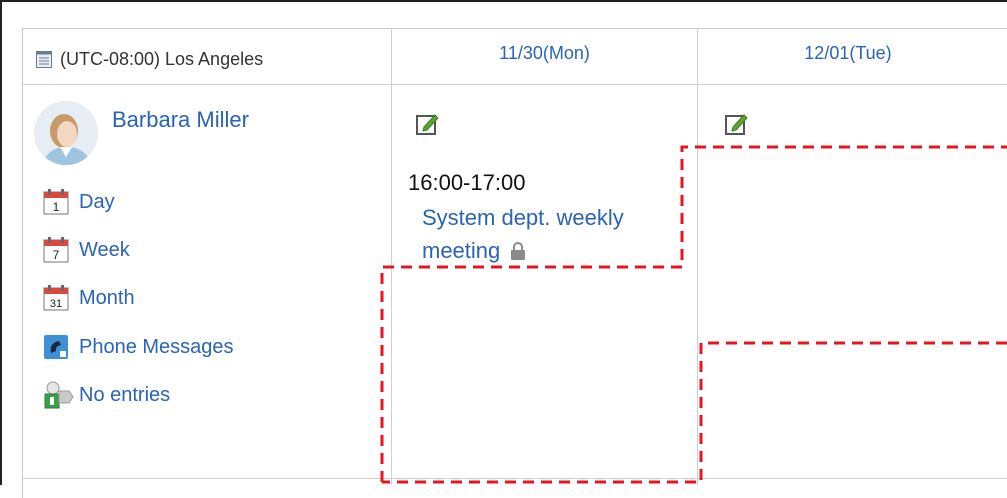 This screenshot has height=498, width=1007. I want to click on timezone-text: (UTC-08:00) Los Angeles, so click(162, 59).